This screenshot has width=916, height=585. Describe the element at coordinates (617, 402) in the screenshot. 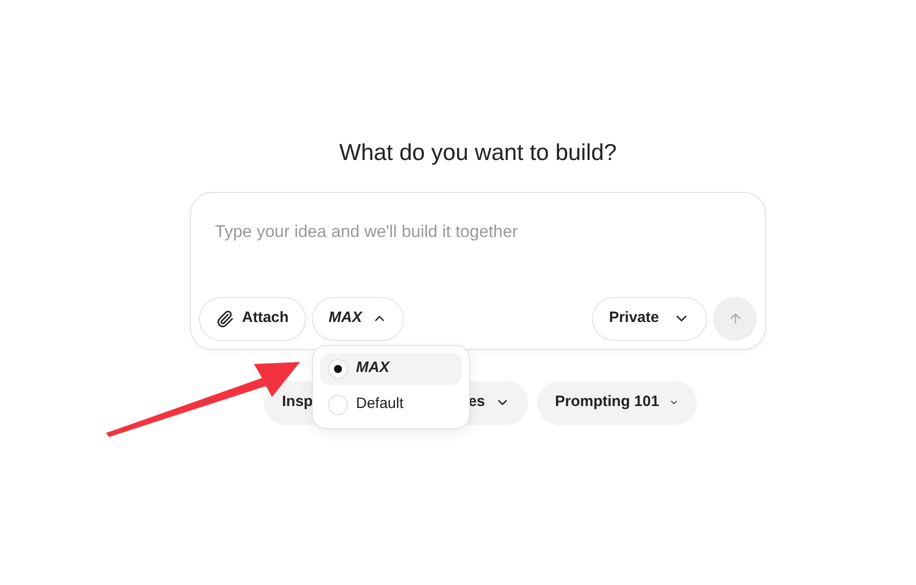

I see `suggestion-chip: Prompting 101` at that location.